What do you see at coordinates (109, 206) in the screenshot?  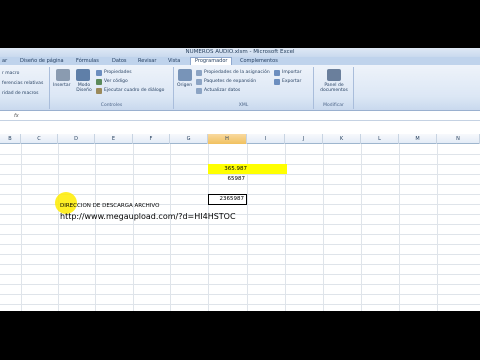 I see `cell-download-label: DIRECCION DE DESCARGA ARCHIVO` at bounding box center [109, 206].